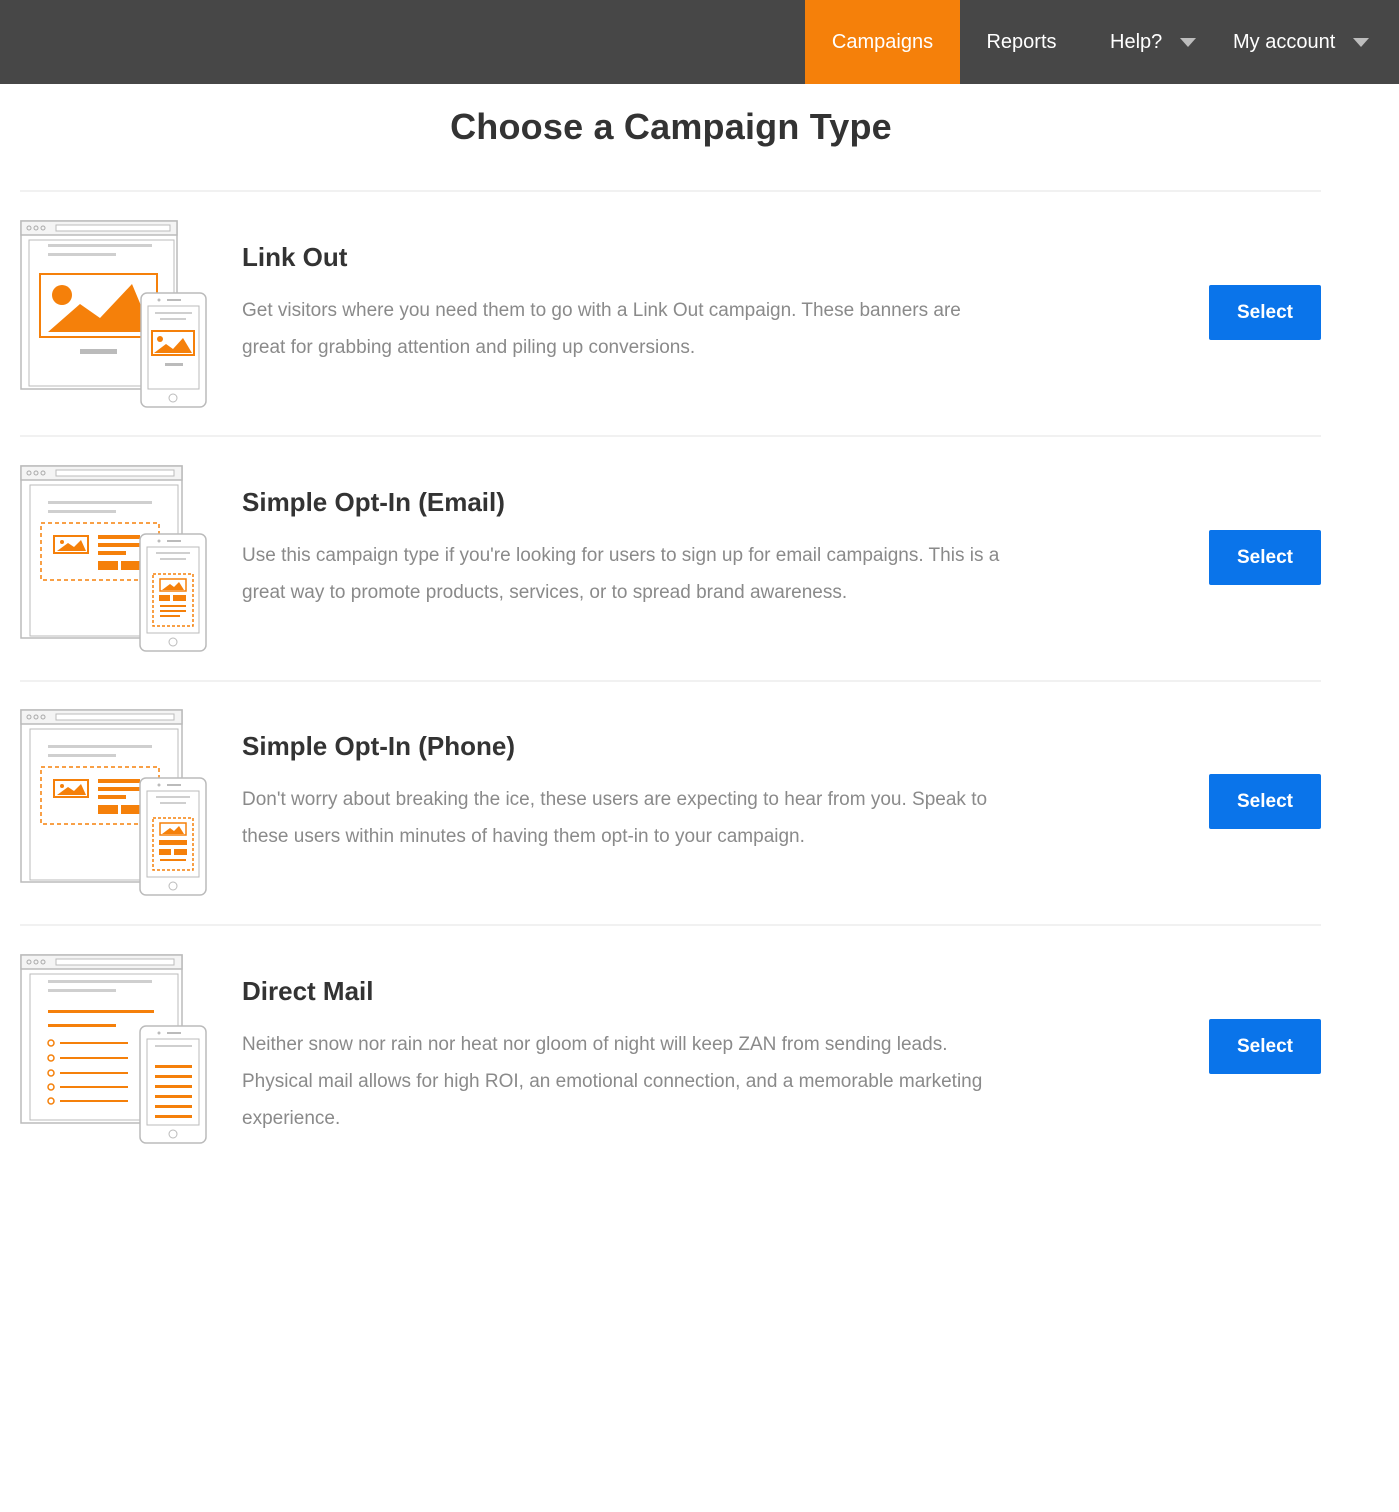 The image size is (1399, 1512). I want to click on select-phone-optin-button: Select, so click(1265, 801).